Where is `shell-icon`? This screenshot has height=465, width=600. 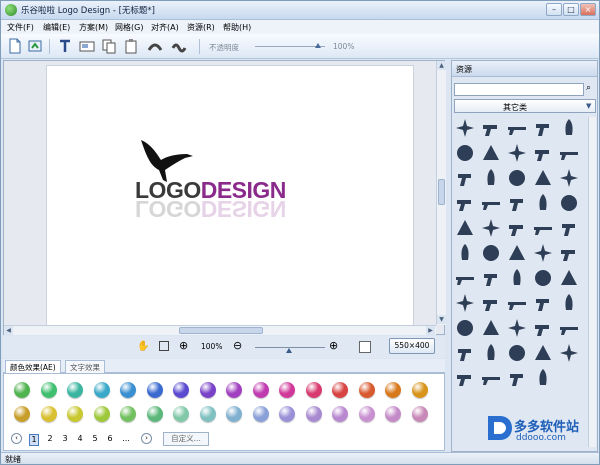
shell-icon is located at coordinates (543, 178).